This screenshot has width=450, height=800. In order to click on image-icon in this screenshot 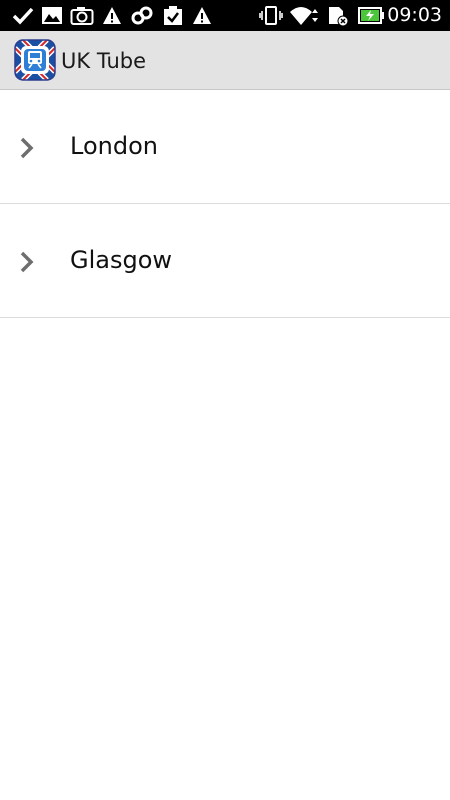, I will do `click(52, 15)`.